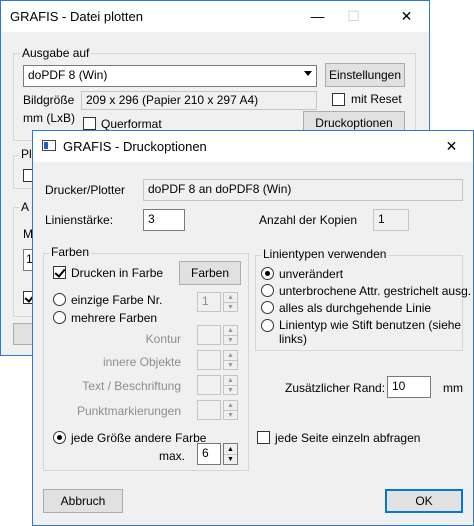  What do you see at coordinates (210, 273) in the screenshot?
I see `colors-button: Farben` at bounding box center [210, 273].